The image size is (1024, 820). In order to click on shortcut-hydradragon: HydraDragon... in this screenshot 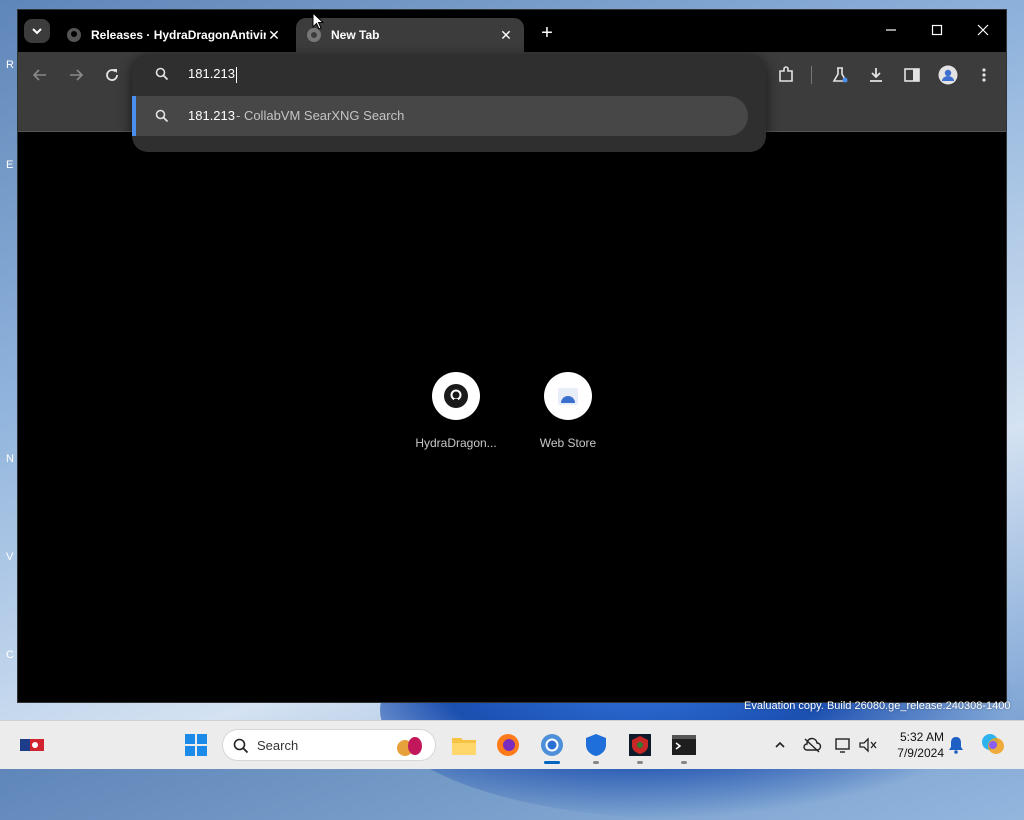, I will do `click(456, 411)`.